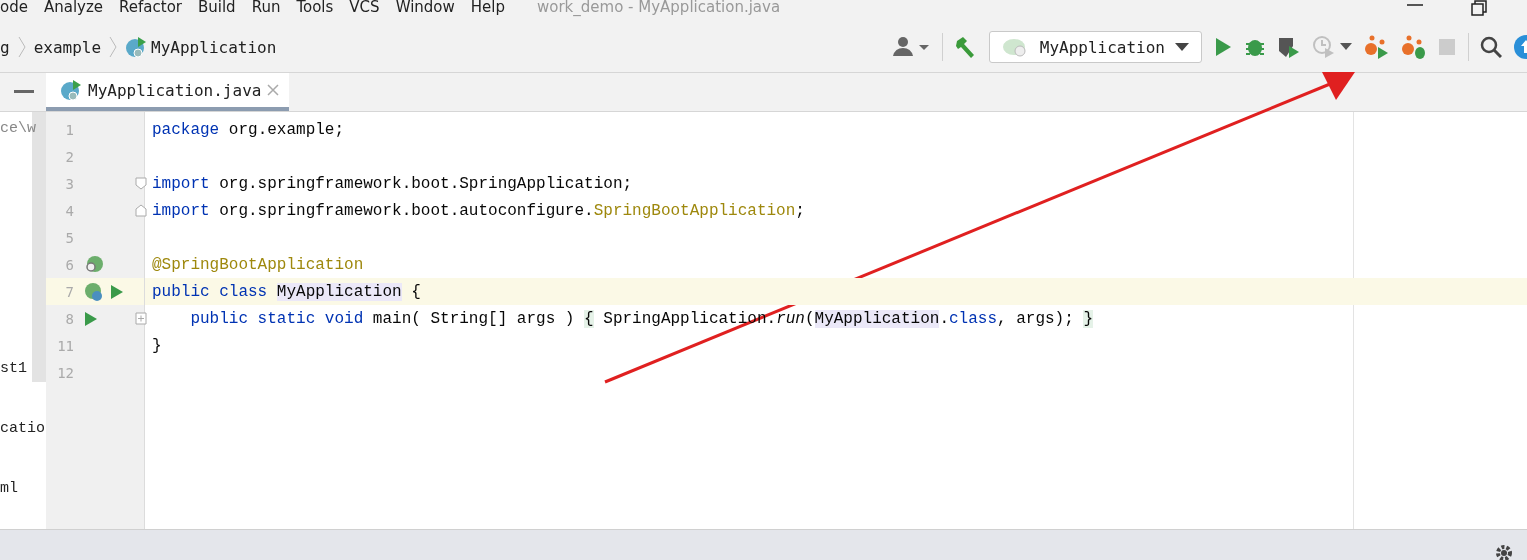 This screenshot has width=1527, height=560. What do you see at coordinates (392, 183) in the screenshot?
I see `code-line: import org.springframework.boot.SpringApplication;` at bounding box center [392, 183].